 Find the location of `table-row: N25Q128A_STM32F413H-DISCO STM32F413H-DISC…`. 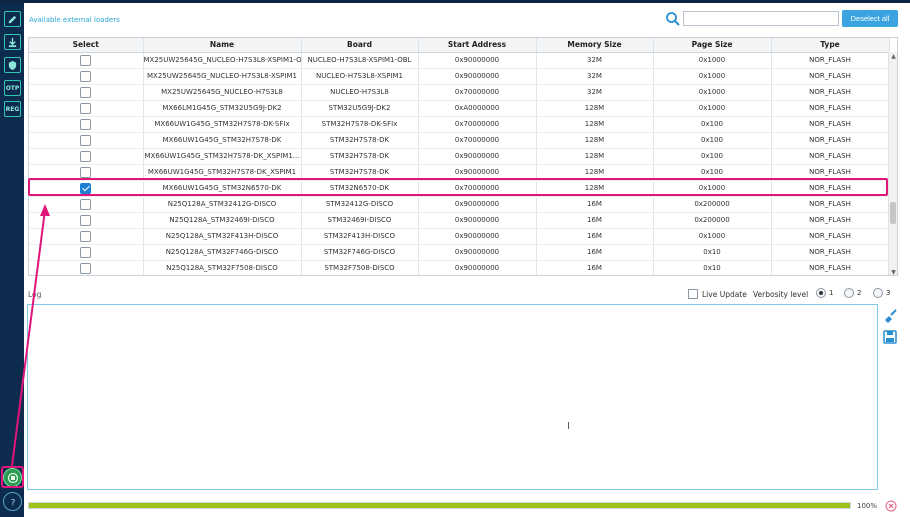

table-row: N25Q128A_STM32F413H-DISCO STM32F413H-DISC… is located at coordinates (459, 236).